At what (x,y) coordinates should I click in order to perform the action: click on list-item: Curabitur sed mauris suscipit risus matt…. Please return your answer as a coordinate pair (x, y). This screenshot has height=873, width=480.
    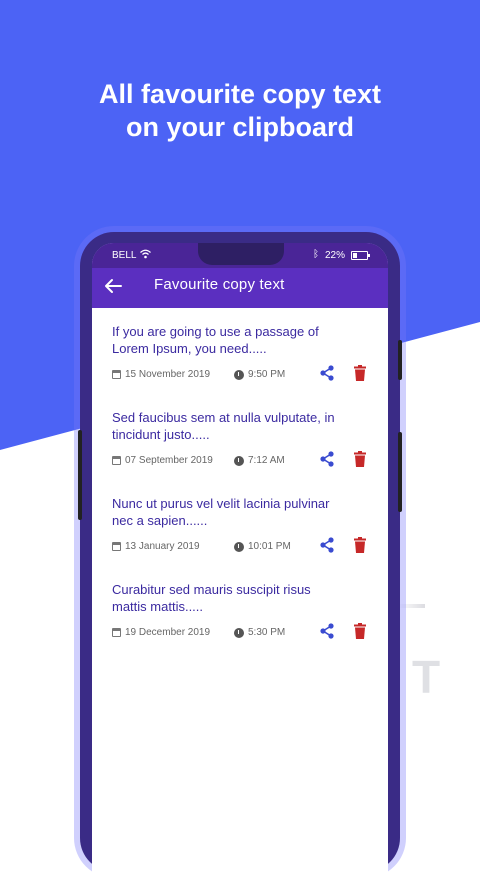
    Looking at the image, I should click on (240, 609).